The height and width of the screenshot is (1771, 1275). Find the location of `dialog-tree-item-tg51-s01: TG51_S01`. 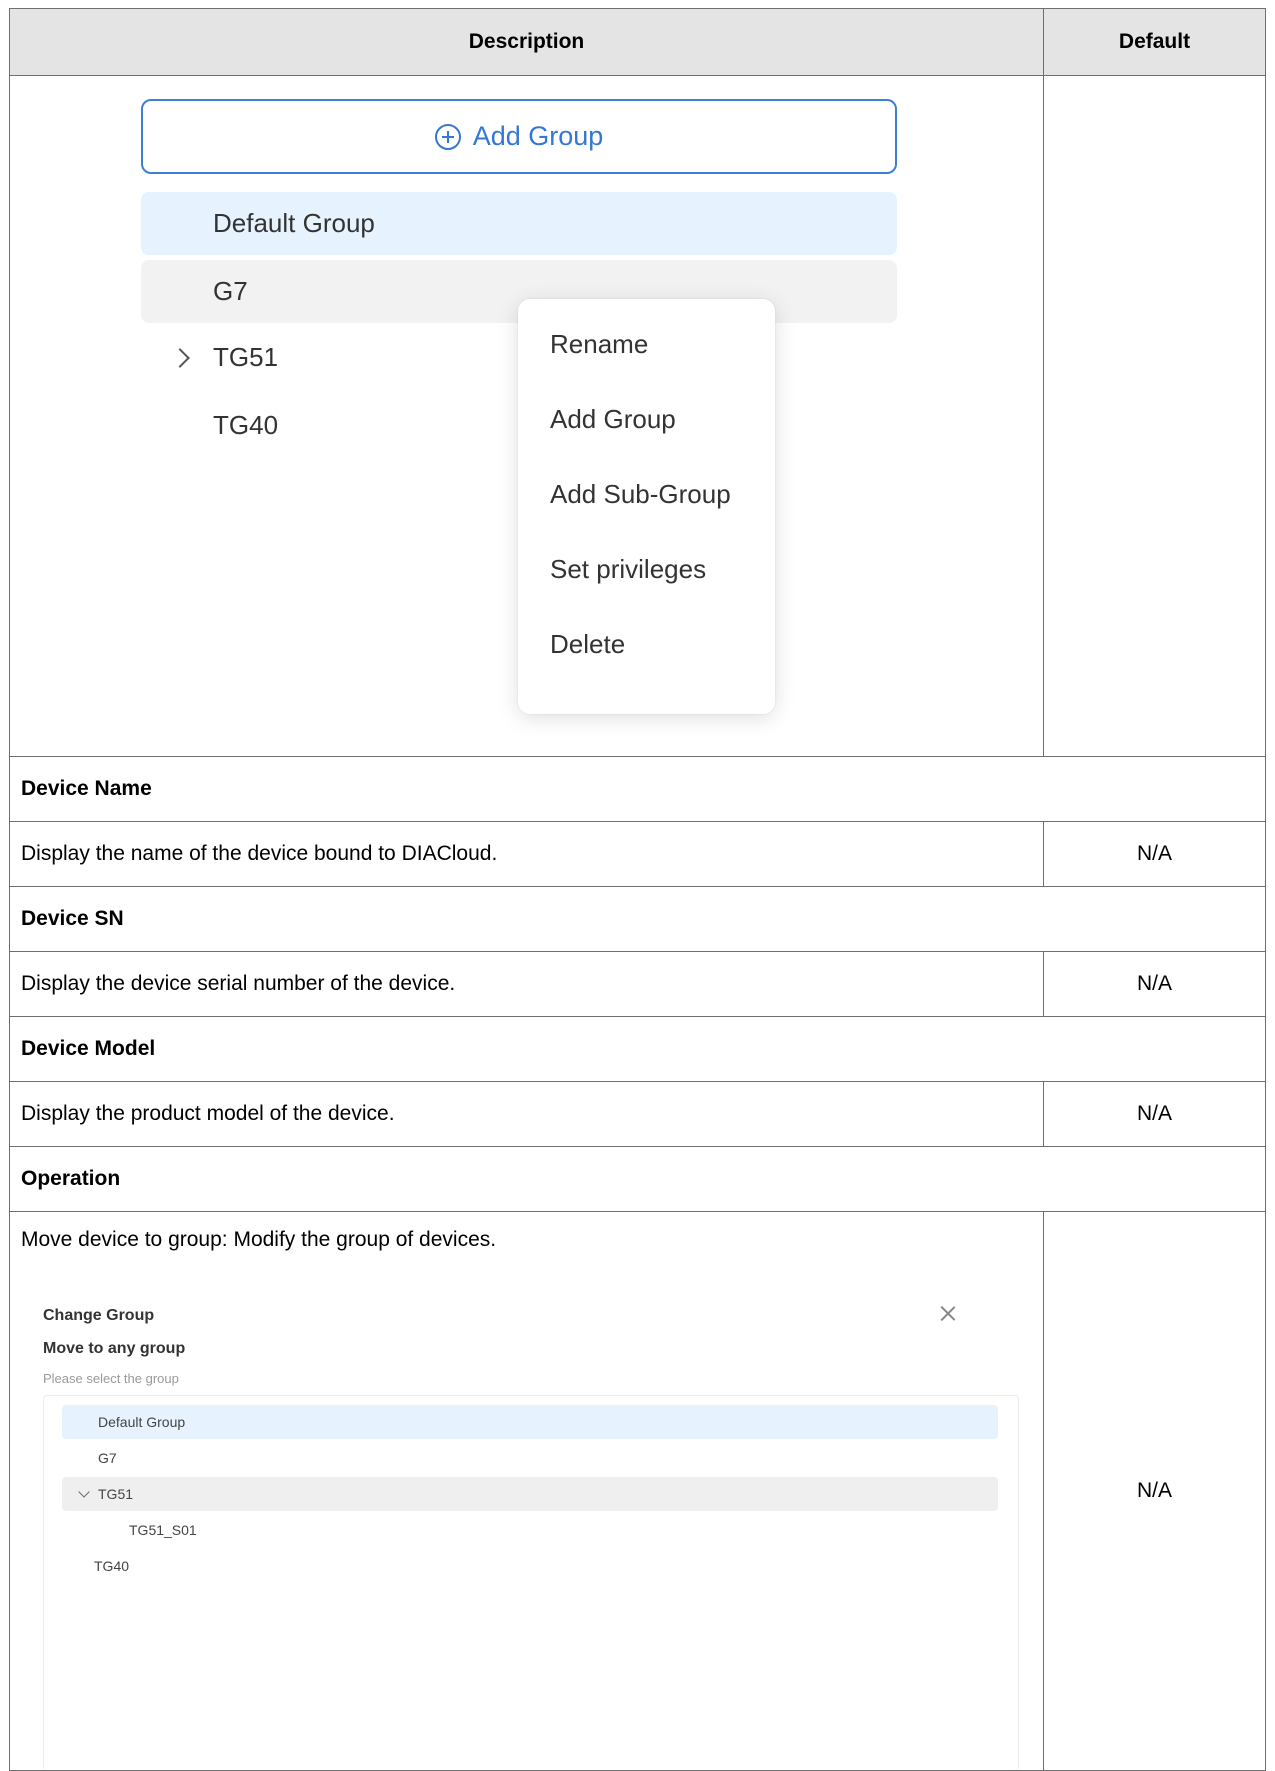

dialog-tree-item-tg51-s01: TG51_S01 is located at coordinates (530, 1530).